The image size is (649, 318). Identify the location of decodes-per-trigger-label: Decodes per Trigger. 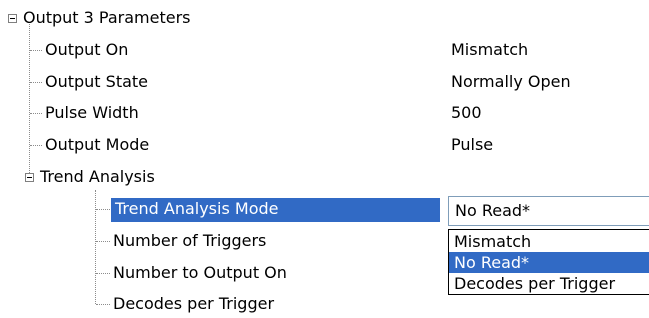
(193, 304).